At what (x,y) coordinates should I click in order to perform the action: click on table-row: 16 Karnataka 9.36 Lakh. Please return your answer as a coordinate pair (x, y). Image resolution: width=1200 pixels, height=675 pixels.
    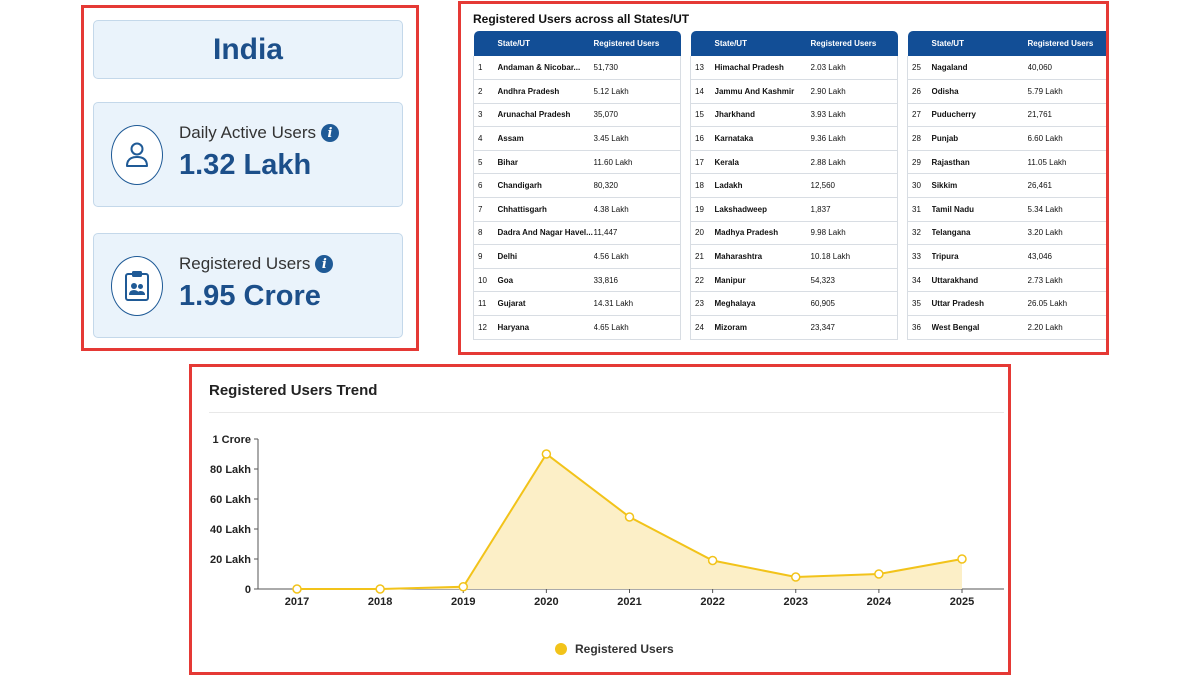
    Looking at the image, I should click on (794, 138).